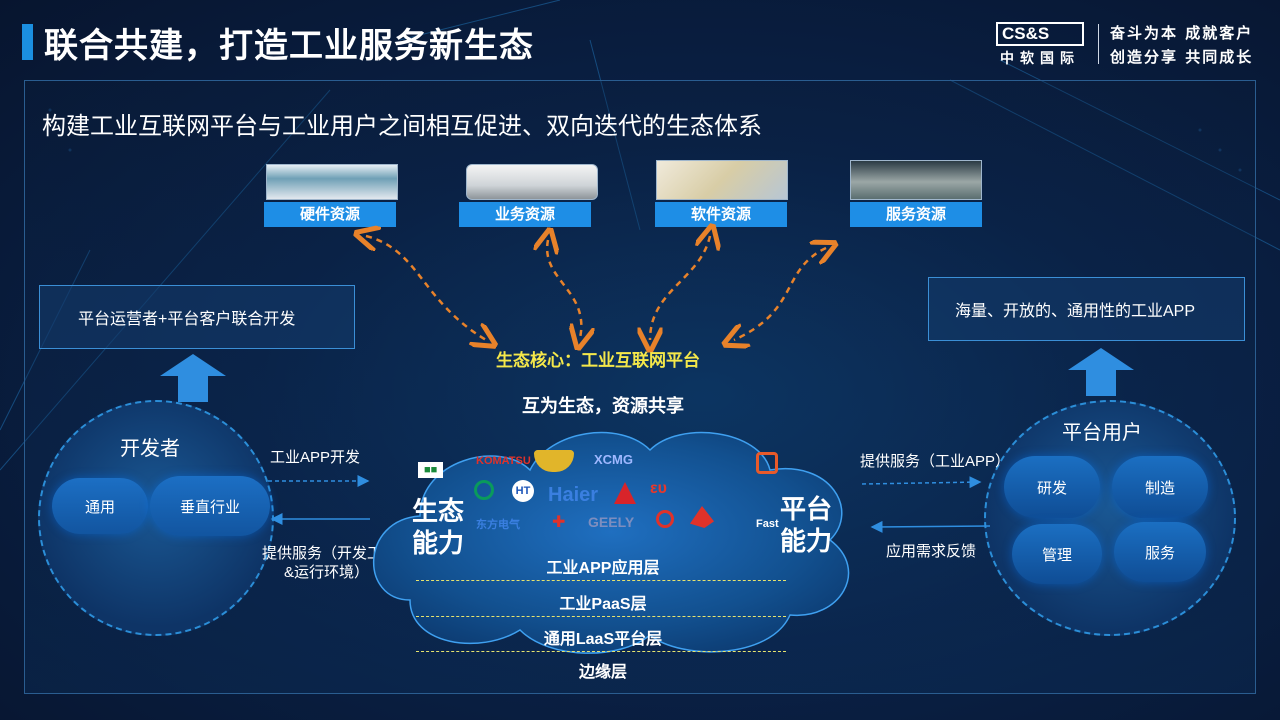 This screenshot has height=720, width=1280. Describe the element at coordinates (767, 463) in the screenshot. I see `partner-logo-orange` at that location.